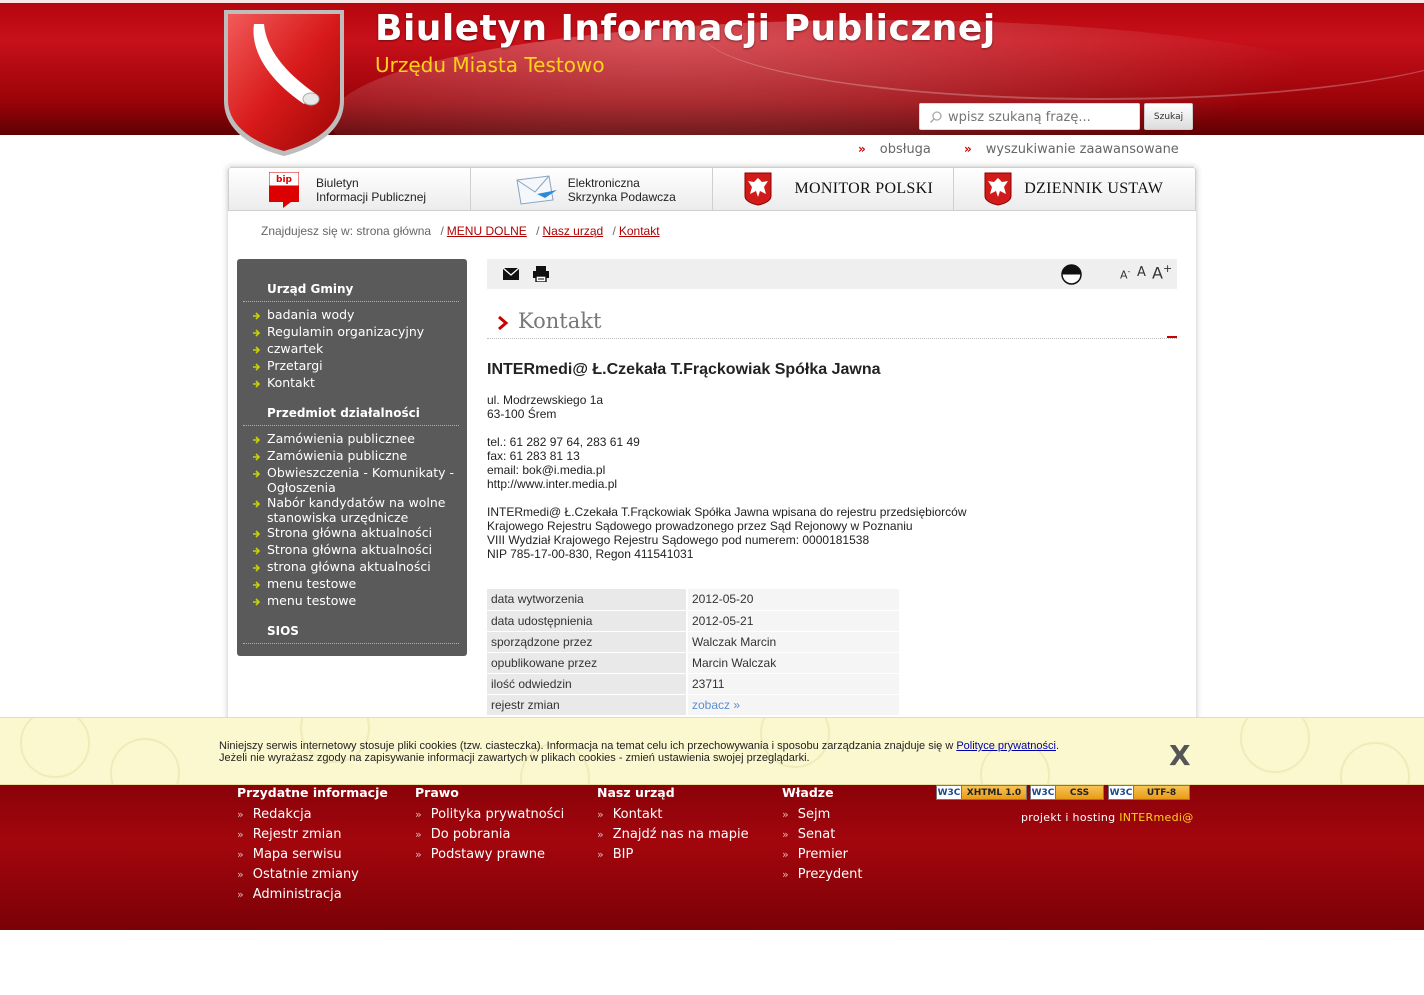 Image resolution: width=1424 pixels, height=995 pixels. What do you see at coordinates (356, 314) in the screenshot?
I see `sidebar-item: badania wody` at bounding box center [356, 314].